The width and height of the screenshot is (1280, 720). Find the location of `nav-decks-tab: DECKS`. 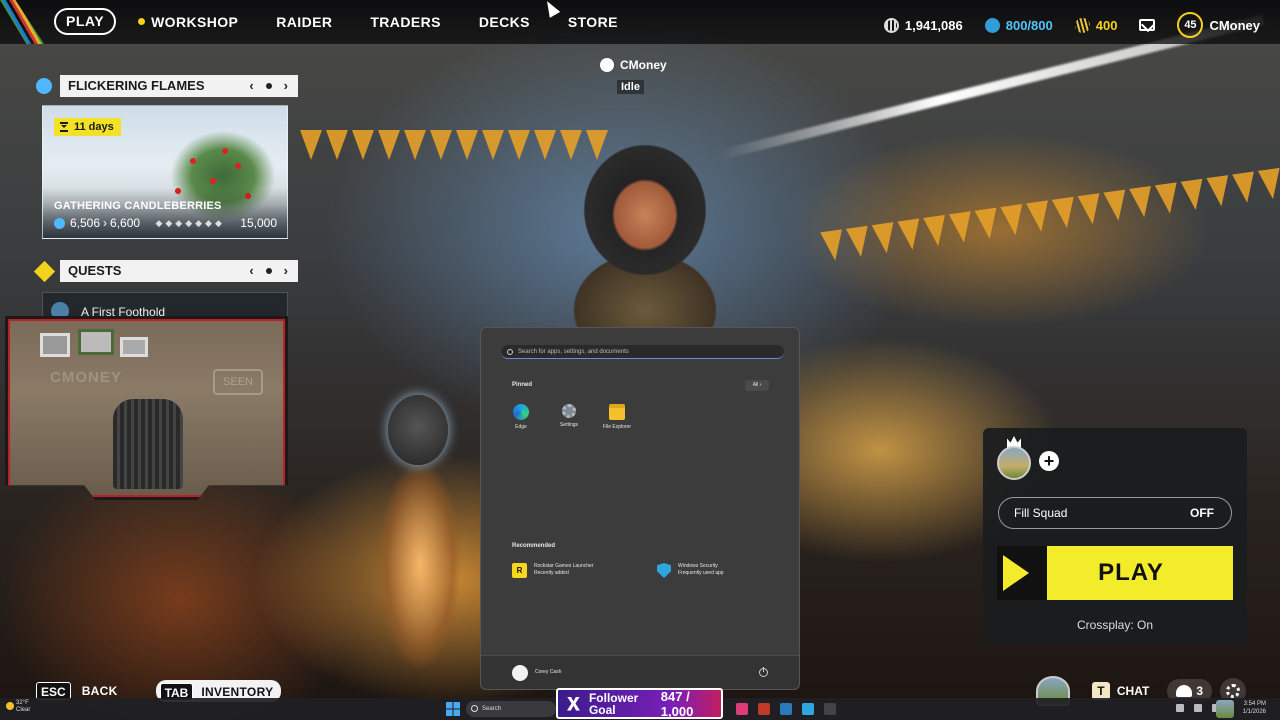

nav-decks-tab: DECKS is located at coordinates (504, 22).